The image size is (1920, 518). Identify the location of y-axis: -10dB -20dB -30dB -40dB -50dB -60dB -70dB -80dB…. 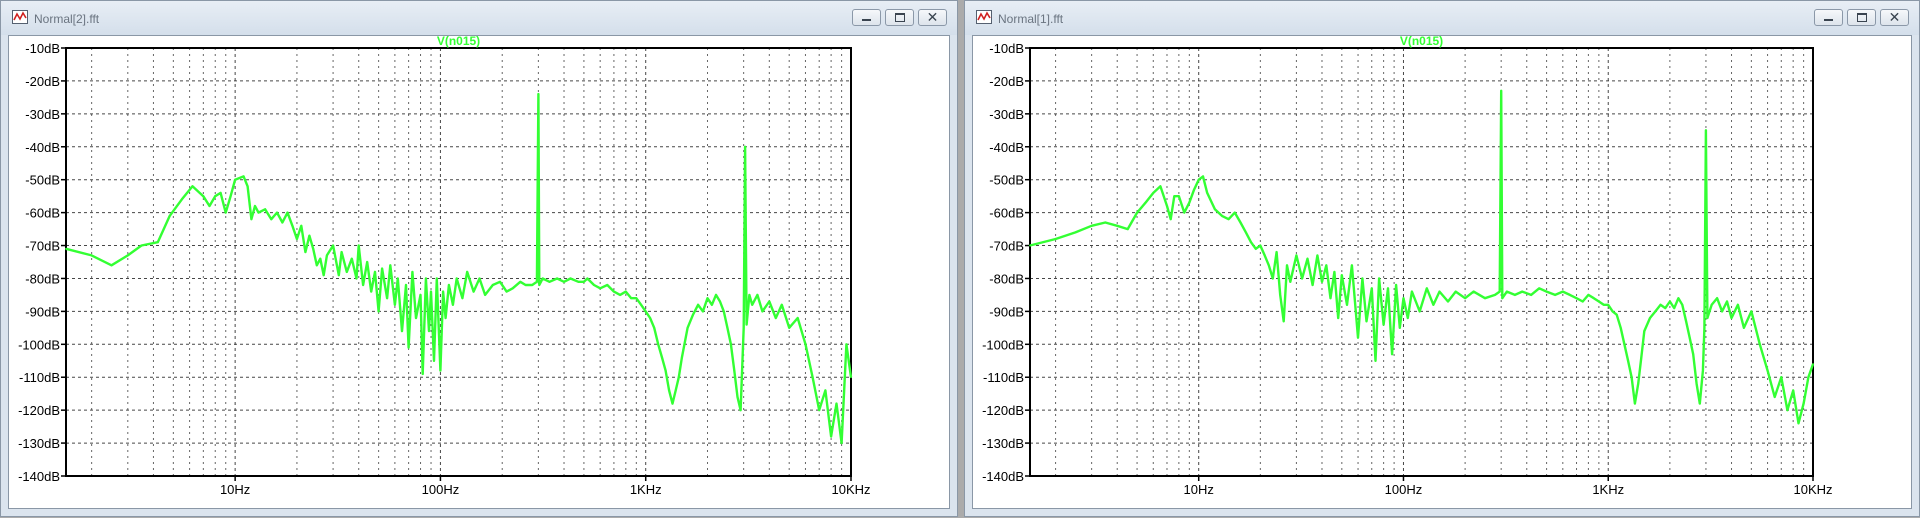
(42, 262).